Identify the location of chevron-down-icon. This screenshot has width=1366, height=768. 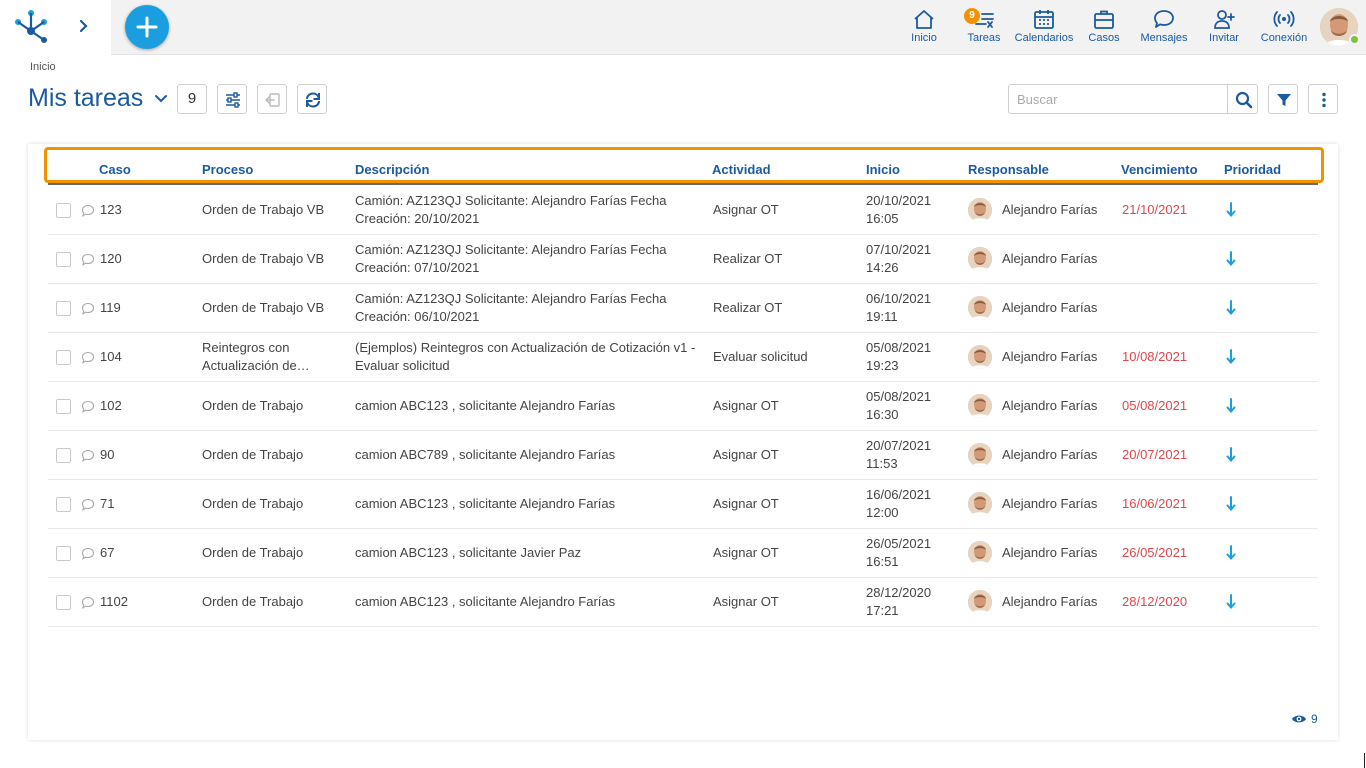
(161, 99).